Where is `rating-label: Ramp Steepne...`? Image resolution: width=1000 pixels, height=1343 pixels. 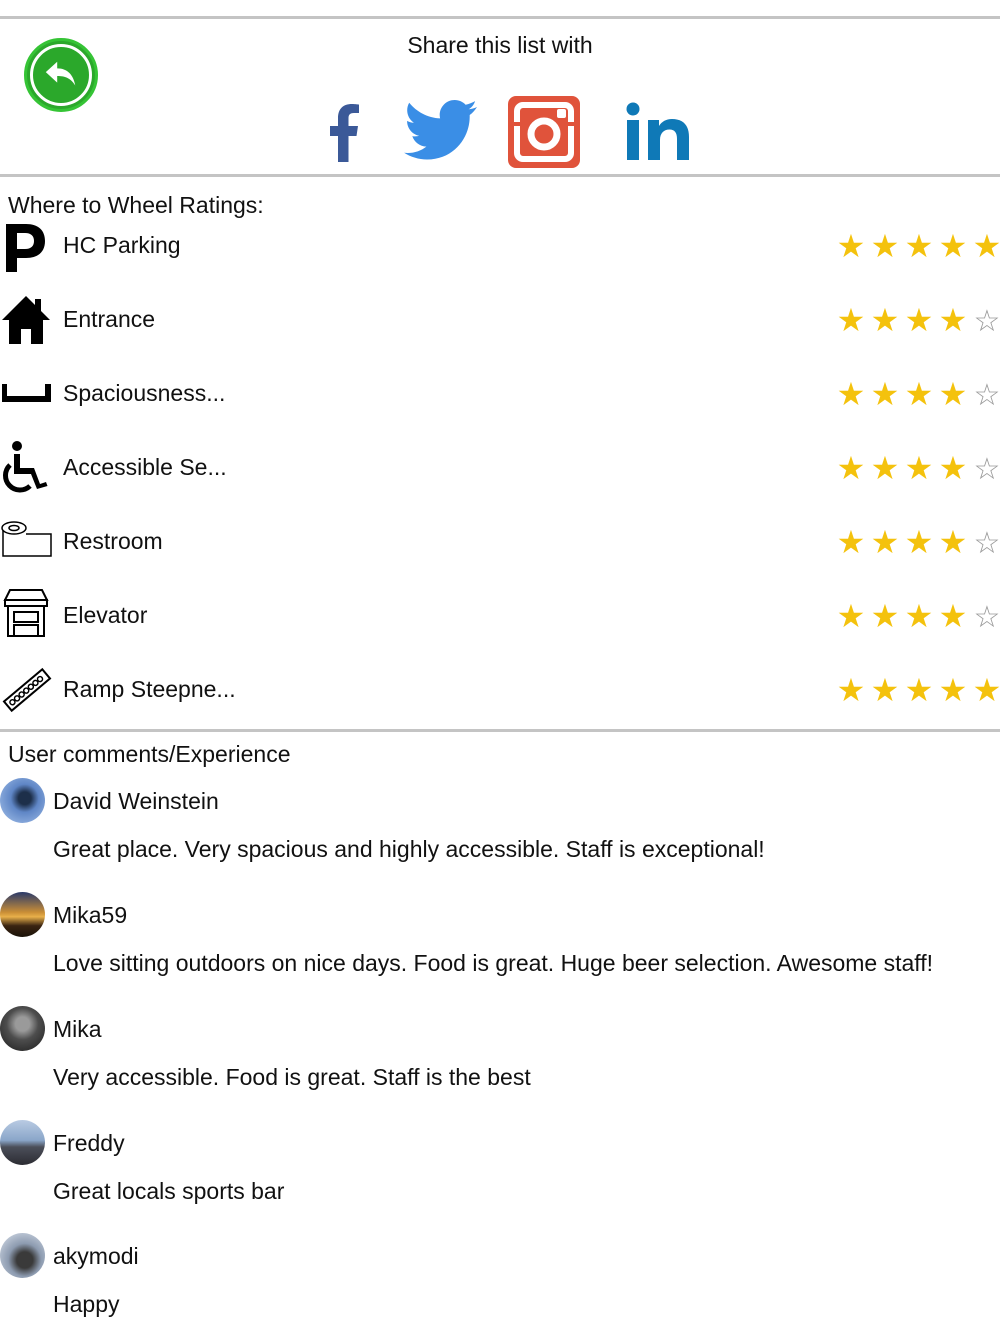 rating-label: Ramp Steepne... is located at coordinates (149, 689).